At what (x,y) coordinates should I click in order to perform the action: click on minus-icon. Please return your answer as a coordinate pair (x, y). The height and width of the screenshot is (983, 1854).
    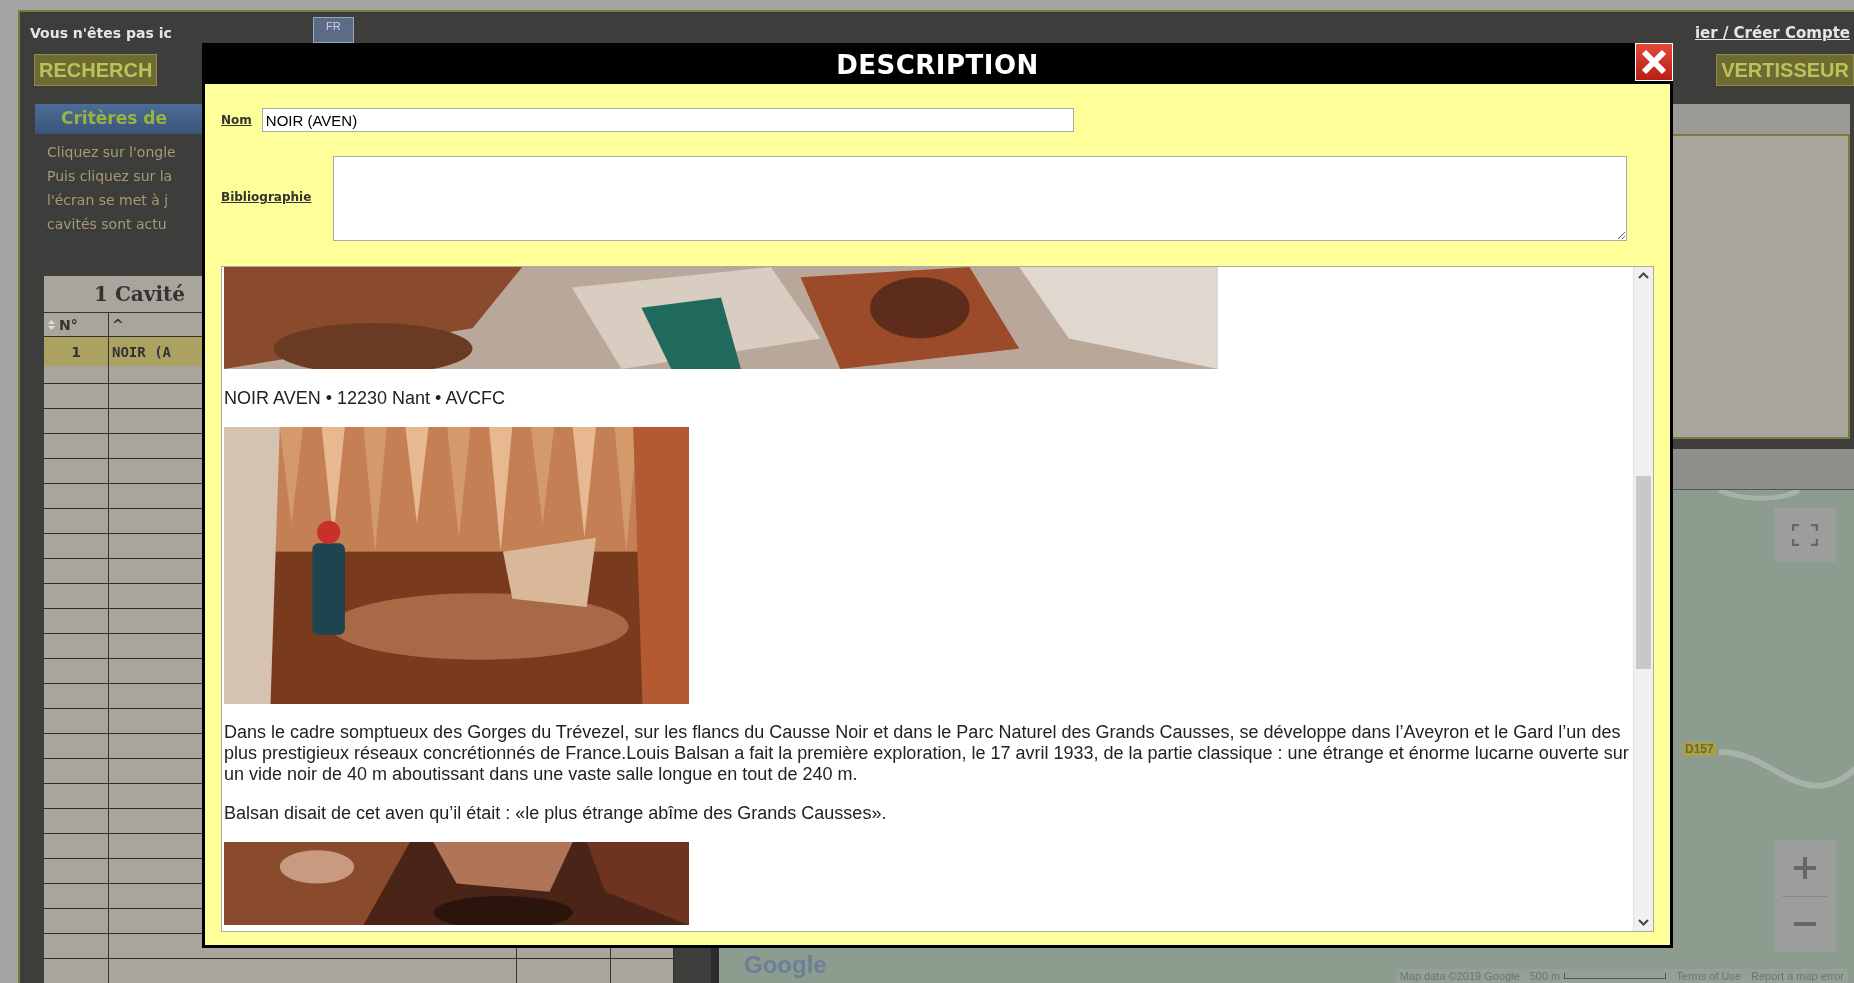
    Looking at the image, I should click on (1805, 924).